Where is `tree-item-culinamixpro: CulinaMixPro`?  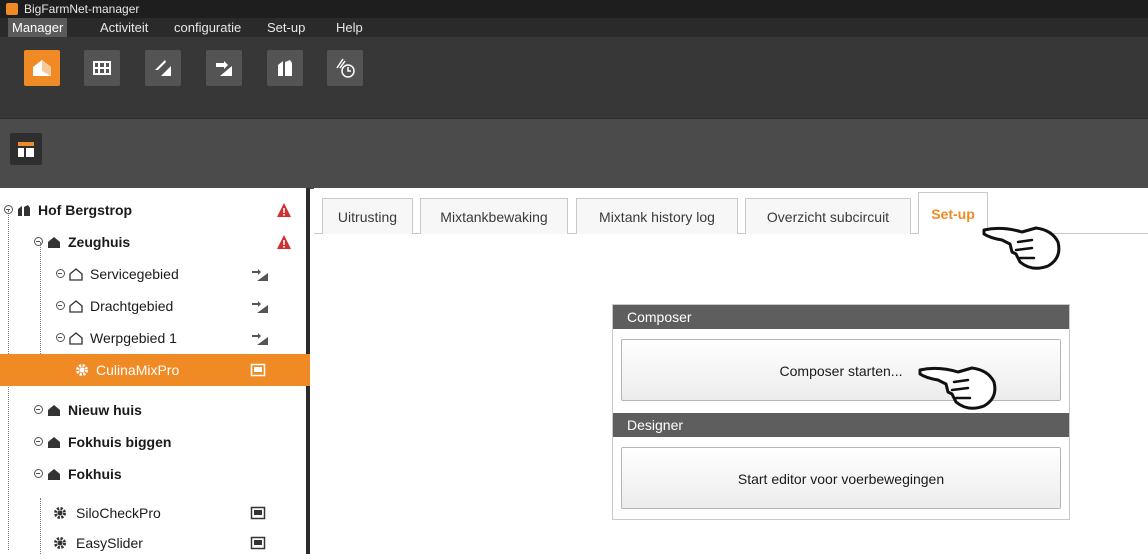 tree-item-culinamixpro: CulinaMixPro is located at coordinates (155, 370).